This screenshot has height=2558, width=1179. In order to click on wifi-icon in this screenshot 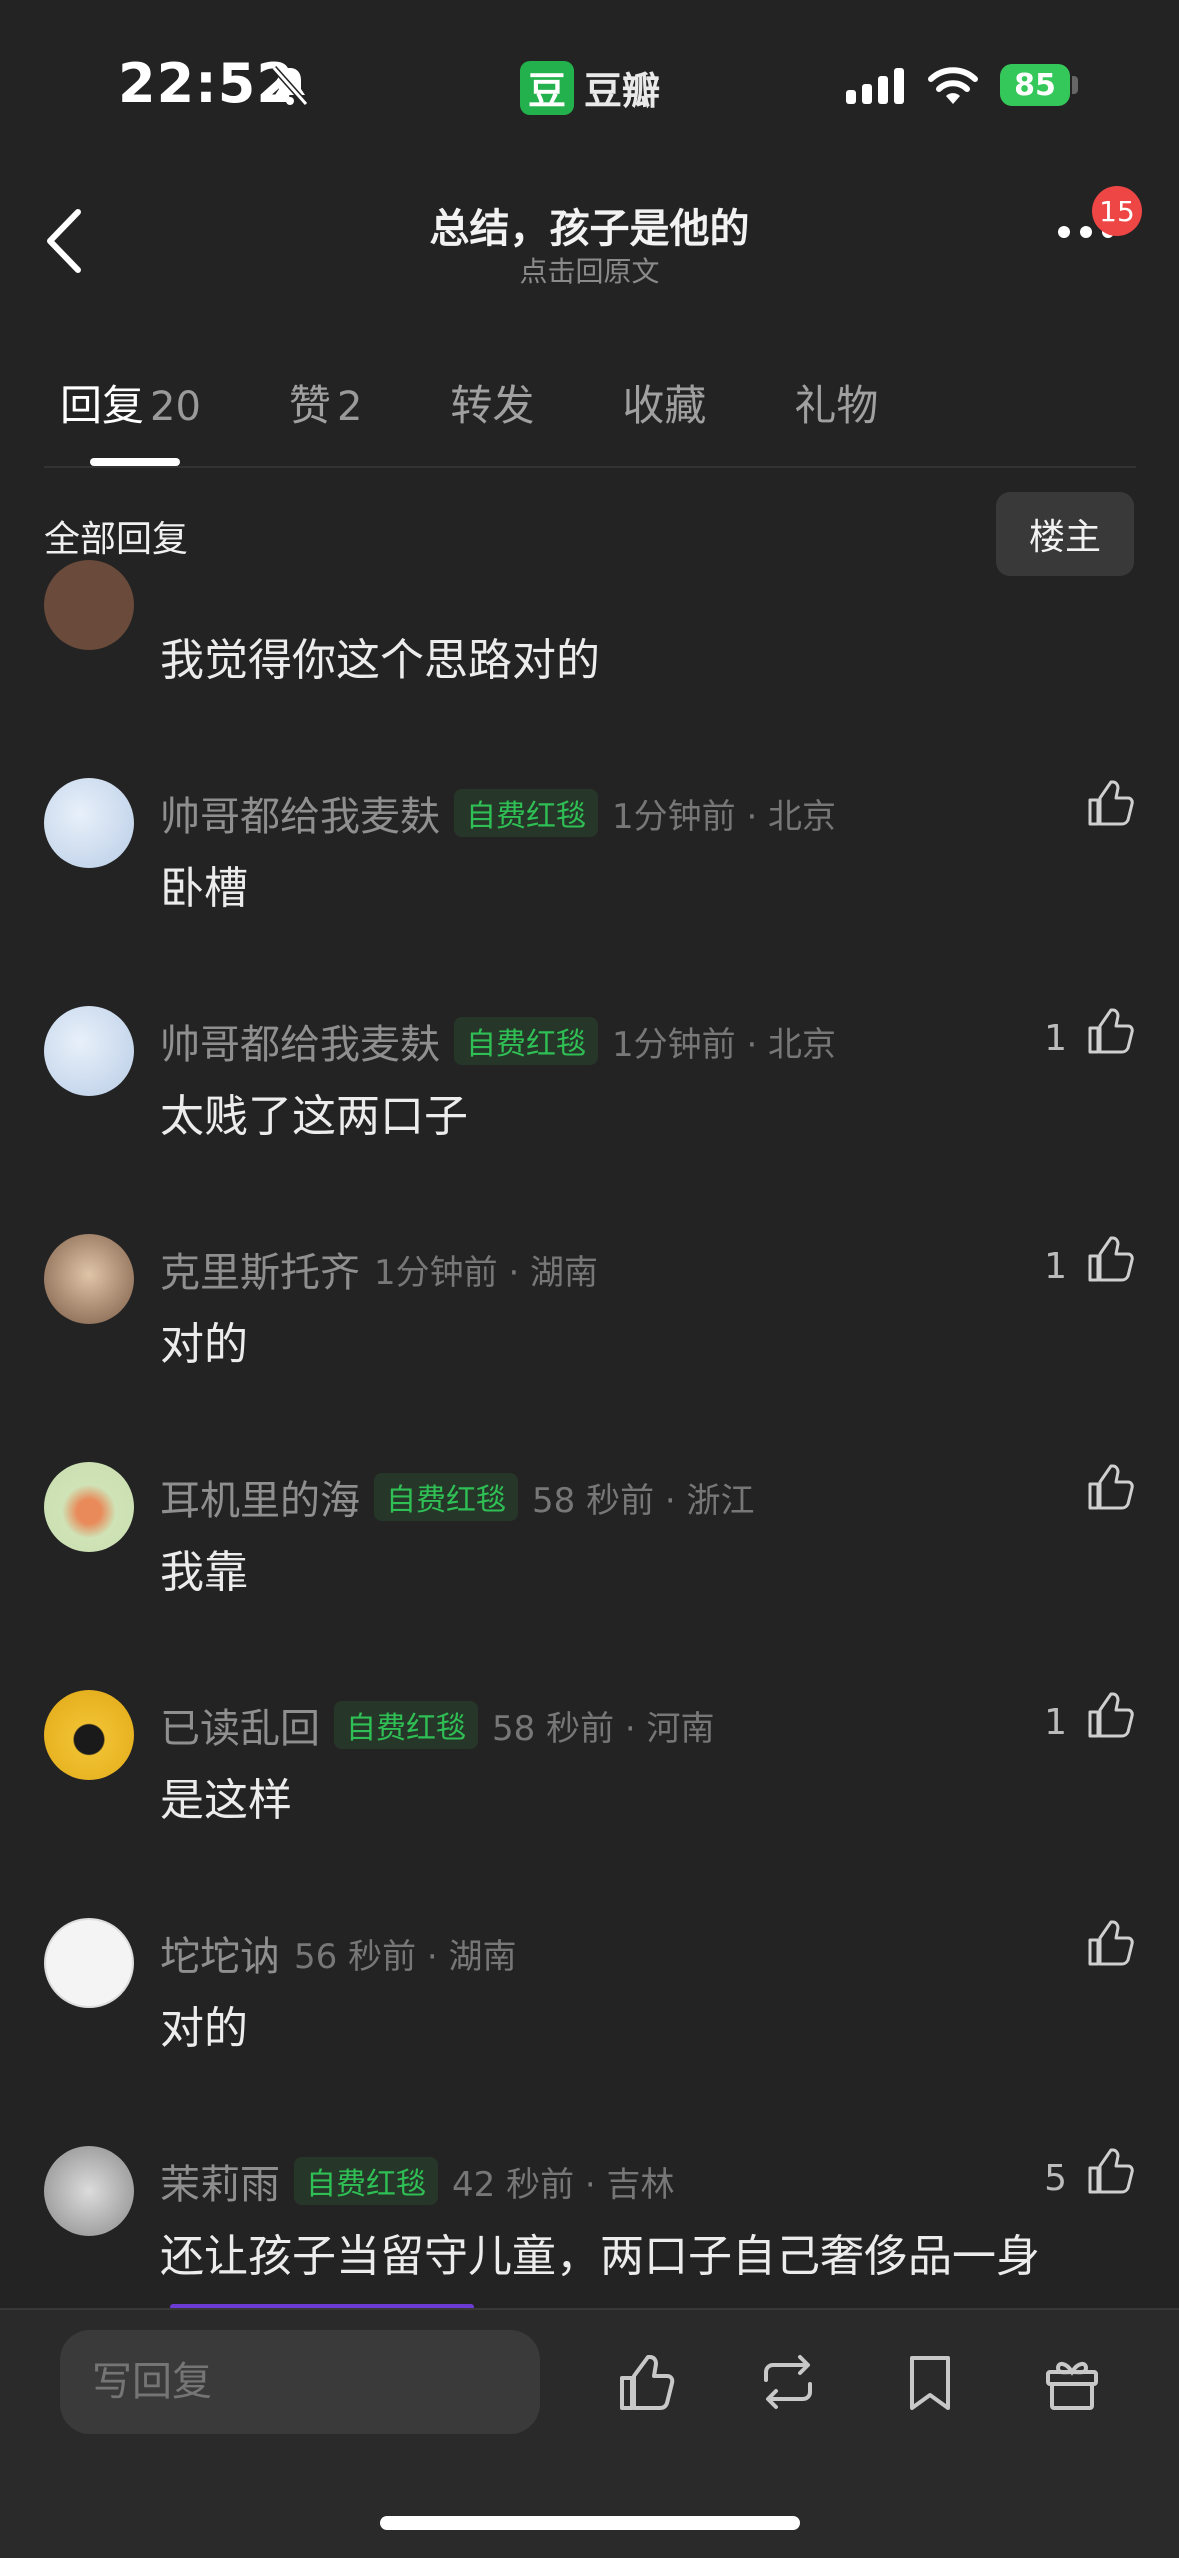, I will do `click(953, 85)`.